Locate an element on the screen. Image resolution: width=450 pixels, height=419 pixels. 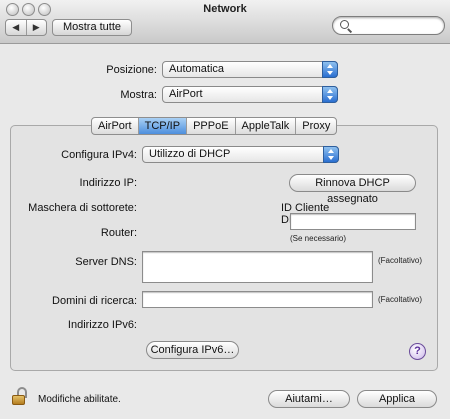
router-label: Router: is located at coordinates (118, 233).